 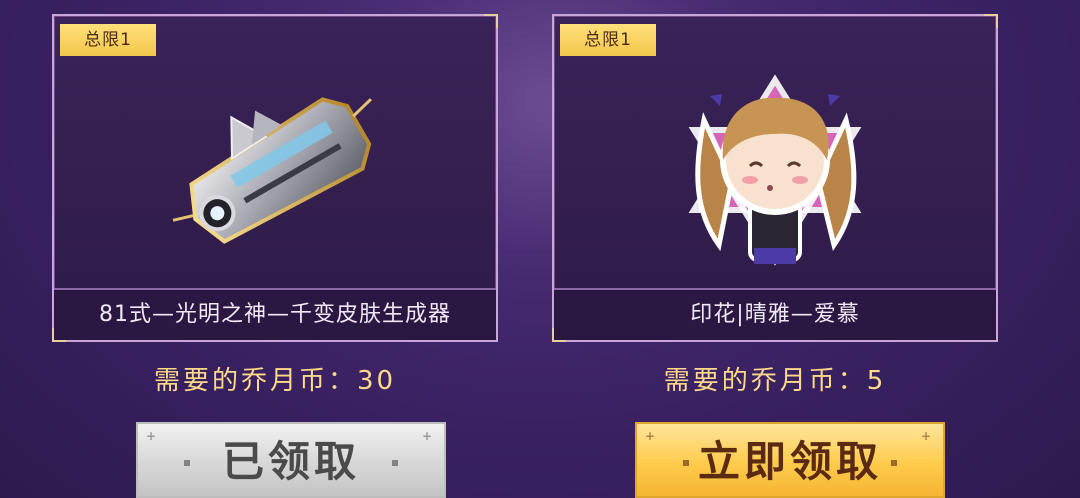 I want to click on weapon-skin-generator-icon, so click(x=272, y=170).